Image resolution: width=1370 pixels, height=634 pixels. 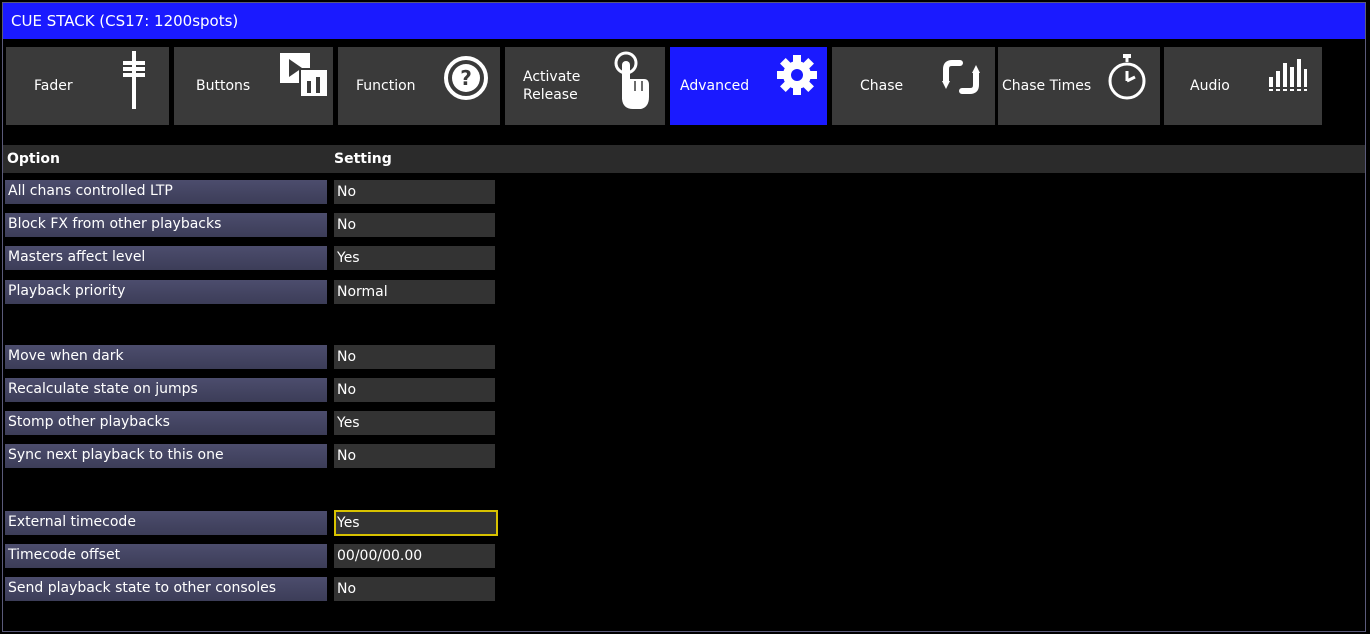 I want to click on option-label: Masters affect level, so click(x=166, y=258).